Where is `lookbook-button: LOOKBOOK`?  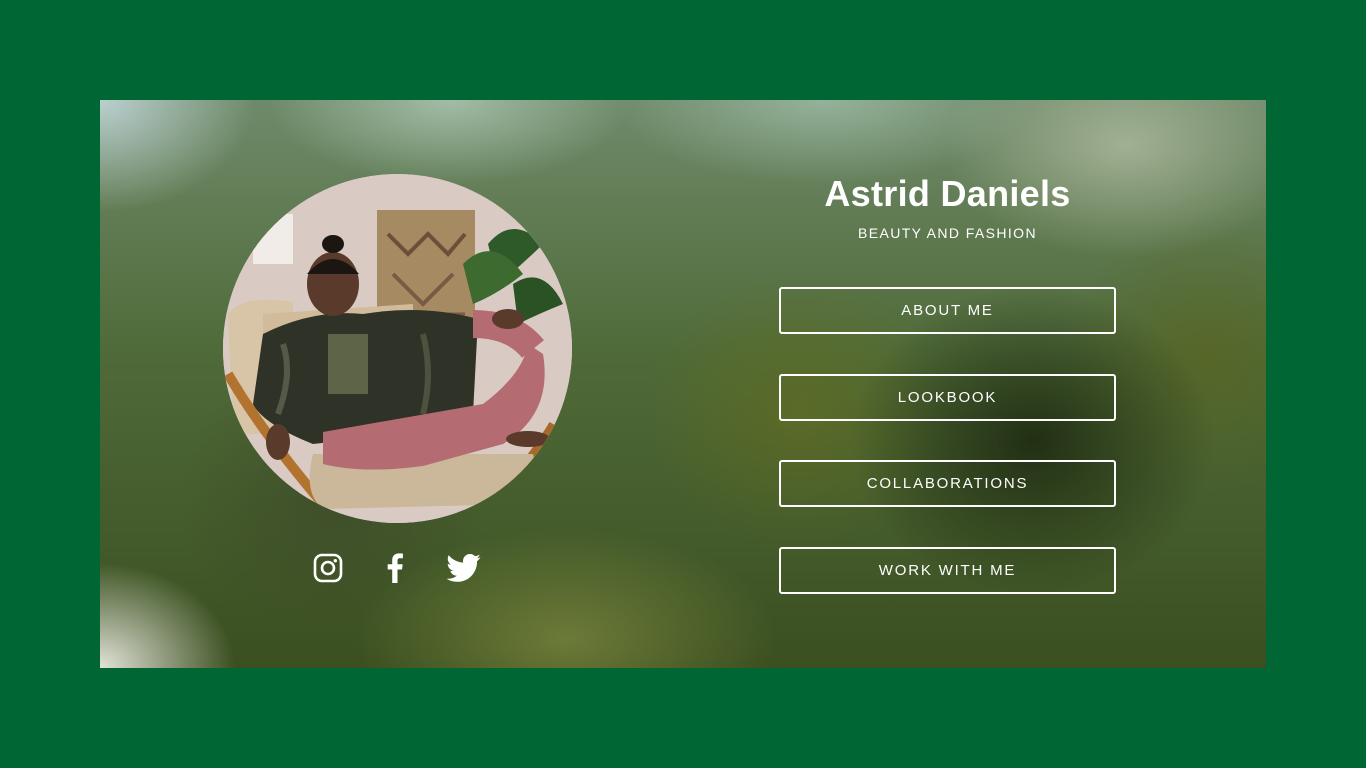
lookbook-button: LOOKBOOK is located at coordinates (947, 397).